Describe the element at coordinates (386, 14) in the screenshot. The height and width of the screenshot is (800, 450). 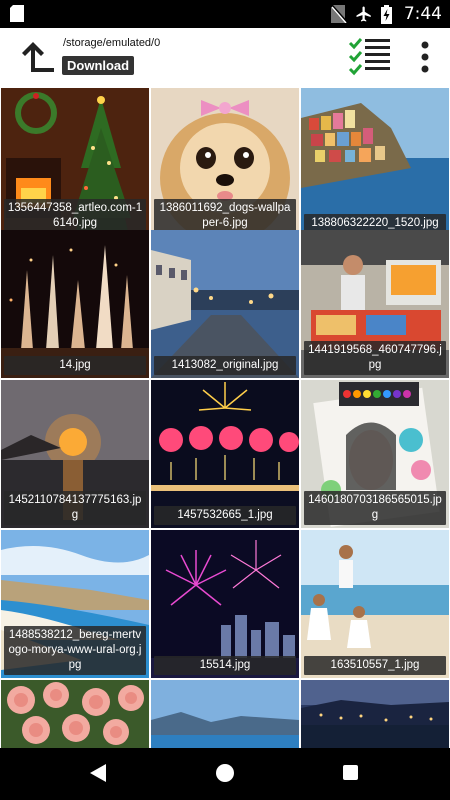
I see `battery-charging-icon` at that location.